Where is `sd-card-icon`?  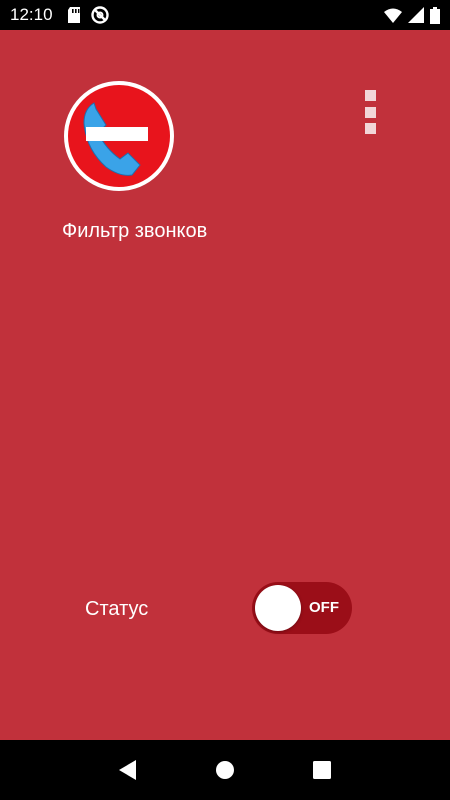 sd-card-icon is located at coordinates (73, 15).